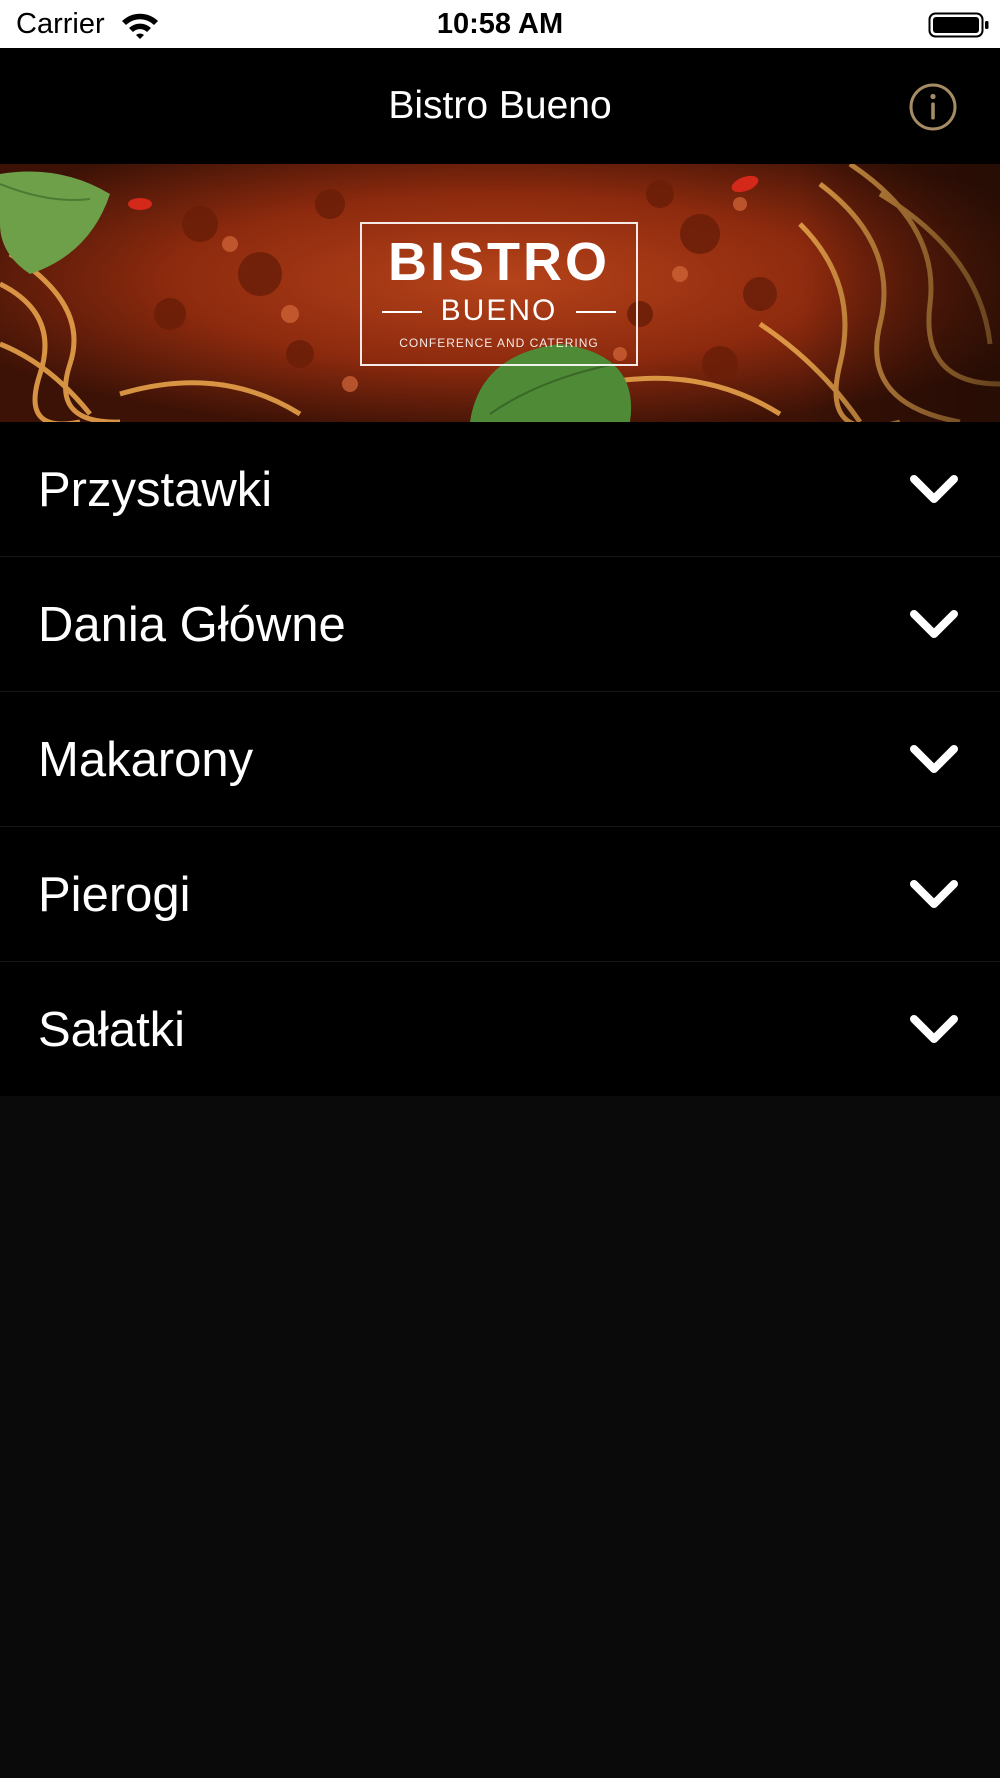 Image resolution: width=1000 pixels, height=1778 pixels. What do you see at coordinates (114, 895) in the screenshot?
I see `menu-category-label: Pierogi` at bounding box center [114, 895].